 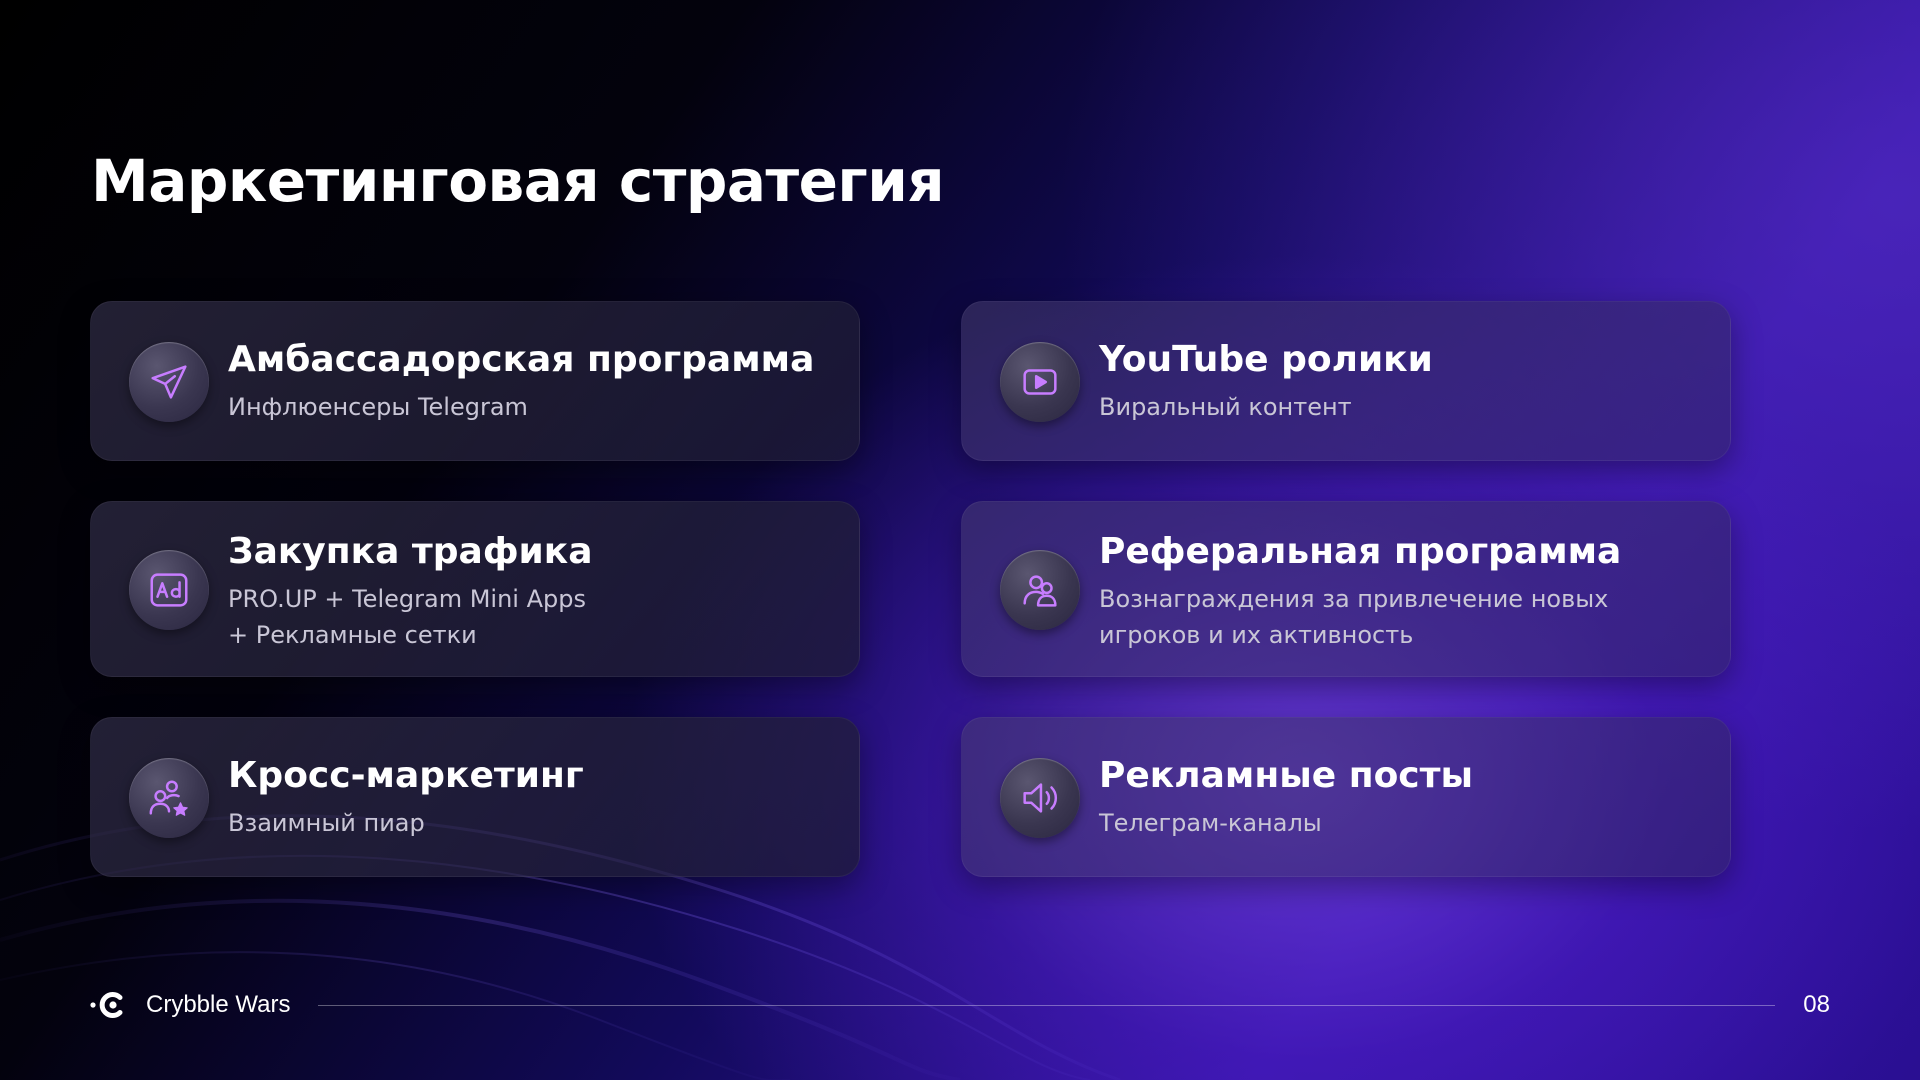 What do you see at coordinates (1256, 635) in the screenshot?
I see `card-subtitle-line: игроков и их активность` at bounding box center [1256, 635].